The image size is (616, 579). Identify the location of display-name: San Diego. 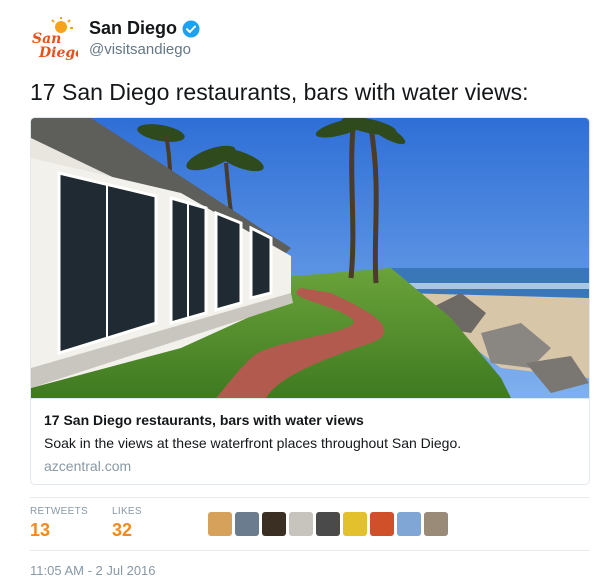
(133, 28).